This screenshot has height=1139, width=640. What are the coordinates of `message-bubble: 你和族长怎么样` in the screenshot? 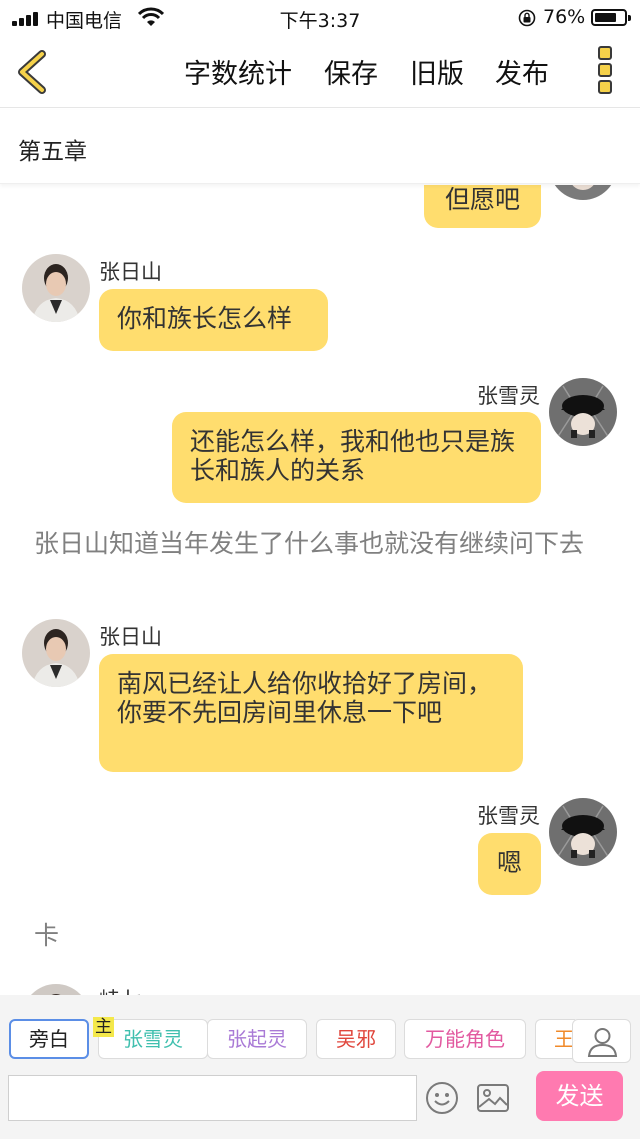 It's located at (213, 320).